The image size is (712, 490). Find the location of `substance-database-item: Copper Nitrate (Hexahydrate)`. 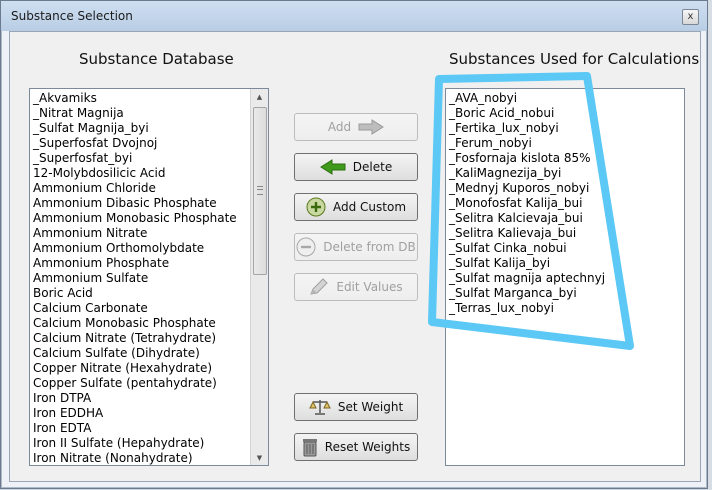

substance-database-item: Copper Nitrate (Hexahydrate) is located at coordinates (150, 368).